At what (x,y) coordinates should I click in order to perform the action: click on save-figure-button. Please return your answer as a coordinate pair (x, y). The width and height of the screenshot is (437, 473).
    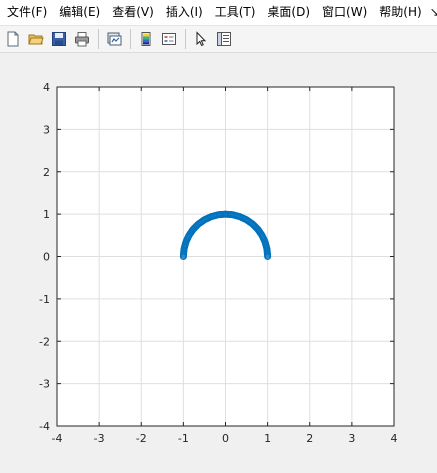
    Looking at the image, I should click on (59, 39).